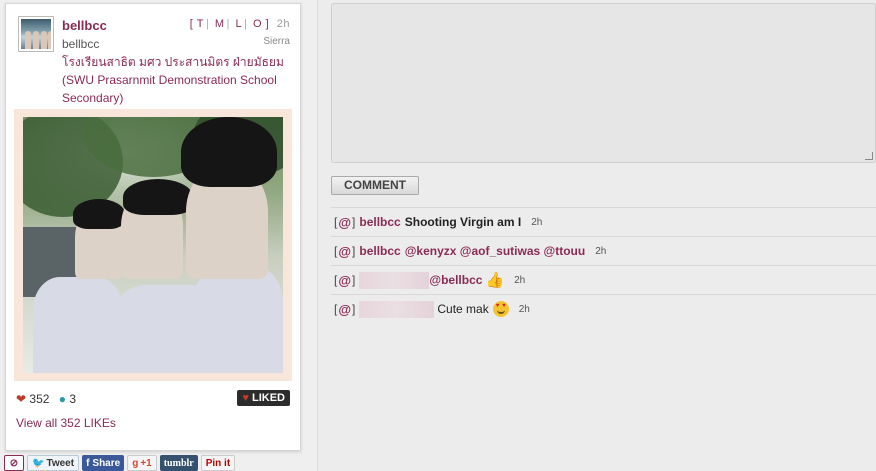 The height and width of the screenshot is (471, 876). Describe the element at coordinates (268, 398) in the screenshot. I see `liked-label: LIKED` at that location.